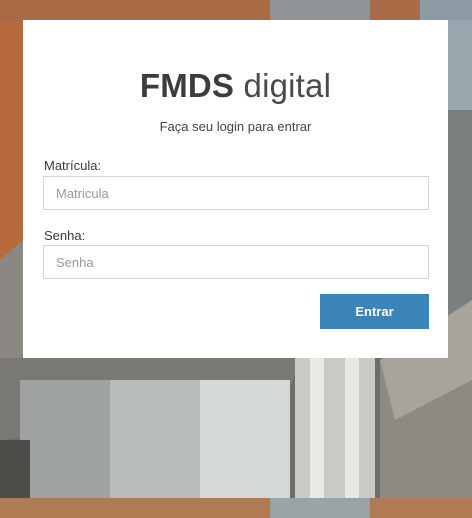 This screenshot has height=518, width=472. Describe the element at coordinates (65, 235) in the screenshot. I see `senha-label: Senha:` at that location.